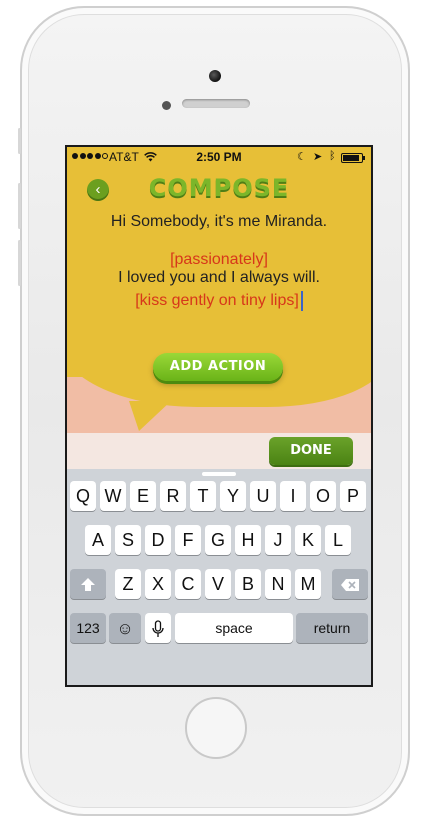  Describe the element at coordinates (302, 157) in the screenshot. I see `do-not-disturb-icon: ☾` at that location.